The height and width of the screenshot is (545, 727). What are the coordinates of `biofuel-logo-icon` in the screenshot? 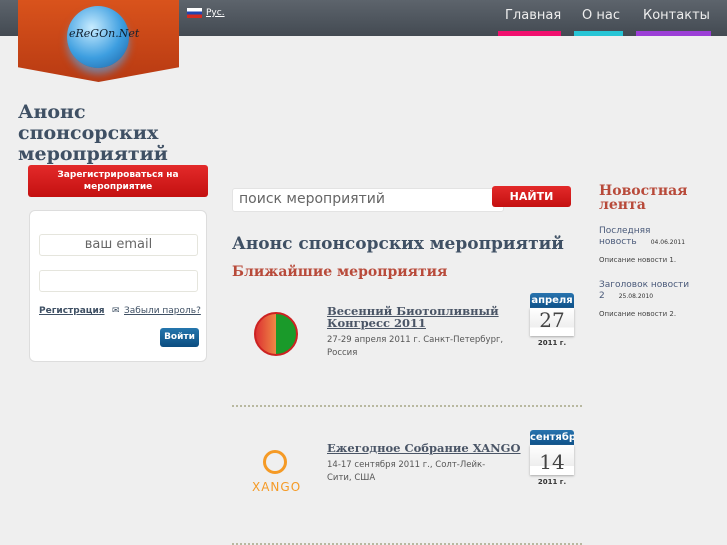 It's located at (276, 334).